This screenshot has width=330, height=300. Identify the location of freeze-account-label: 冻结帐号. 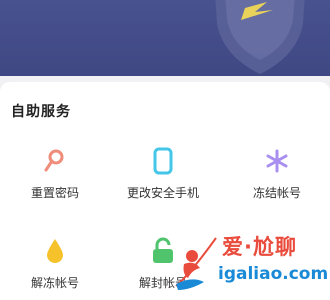
(276, 193).